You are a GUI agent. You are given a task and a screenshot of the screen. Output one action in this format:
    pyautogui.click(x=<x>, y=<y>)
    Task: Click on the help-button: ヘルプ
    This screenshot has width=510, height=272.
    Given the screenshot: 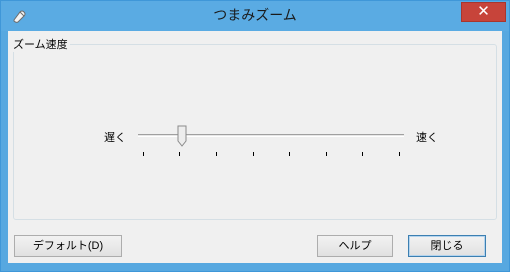 What is the action you would take?
    pyautogui.click(x=355, y=246)
    